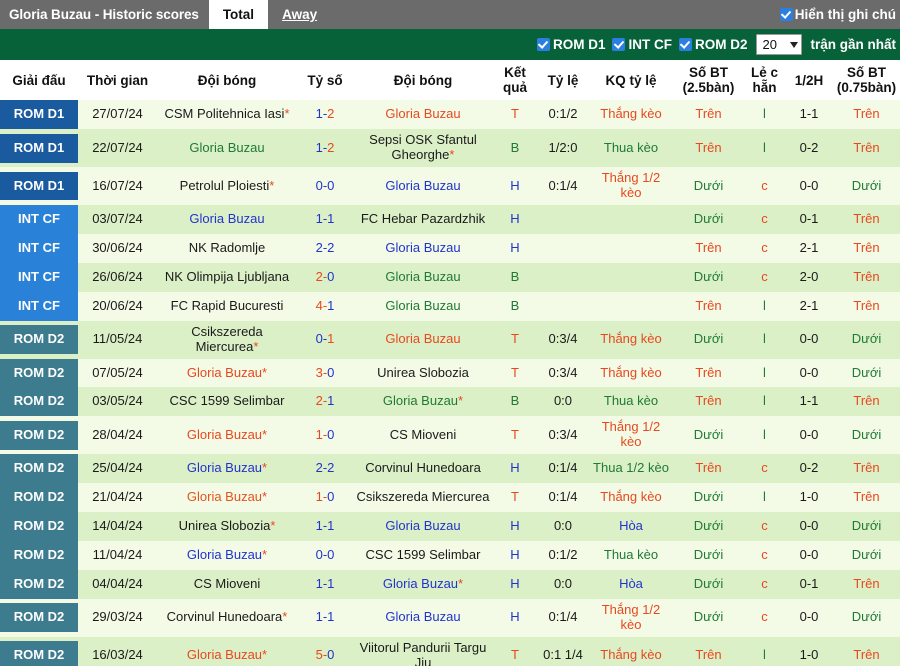 Image resolution: width=900 pixels, height=666 pixels. I want to click on home-team: CS Mioveni, so click(227, 584).